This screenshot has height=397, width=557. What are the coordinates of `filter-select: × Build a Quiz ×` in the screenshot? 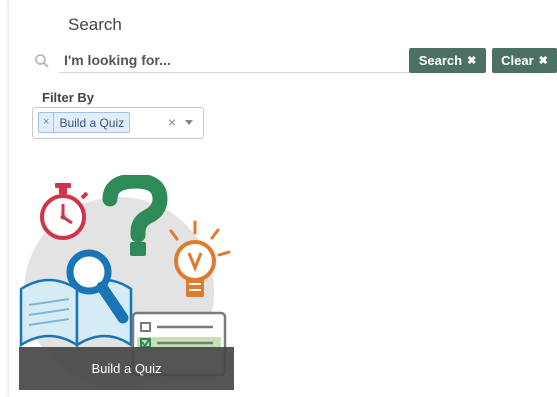 It's located at (118, 123).